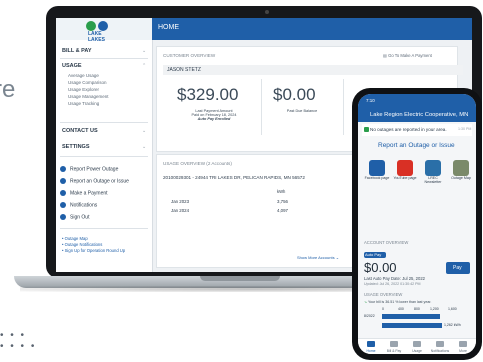 This screenshot has height=362, width=483. I want to click on nav-settings: SETTINGS, so click(76, 147).